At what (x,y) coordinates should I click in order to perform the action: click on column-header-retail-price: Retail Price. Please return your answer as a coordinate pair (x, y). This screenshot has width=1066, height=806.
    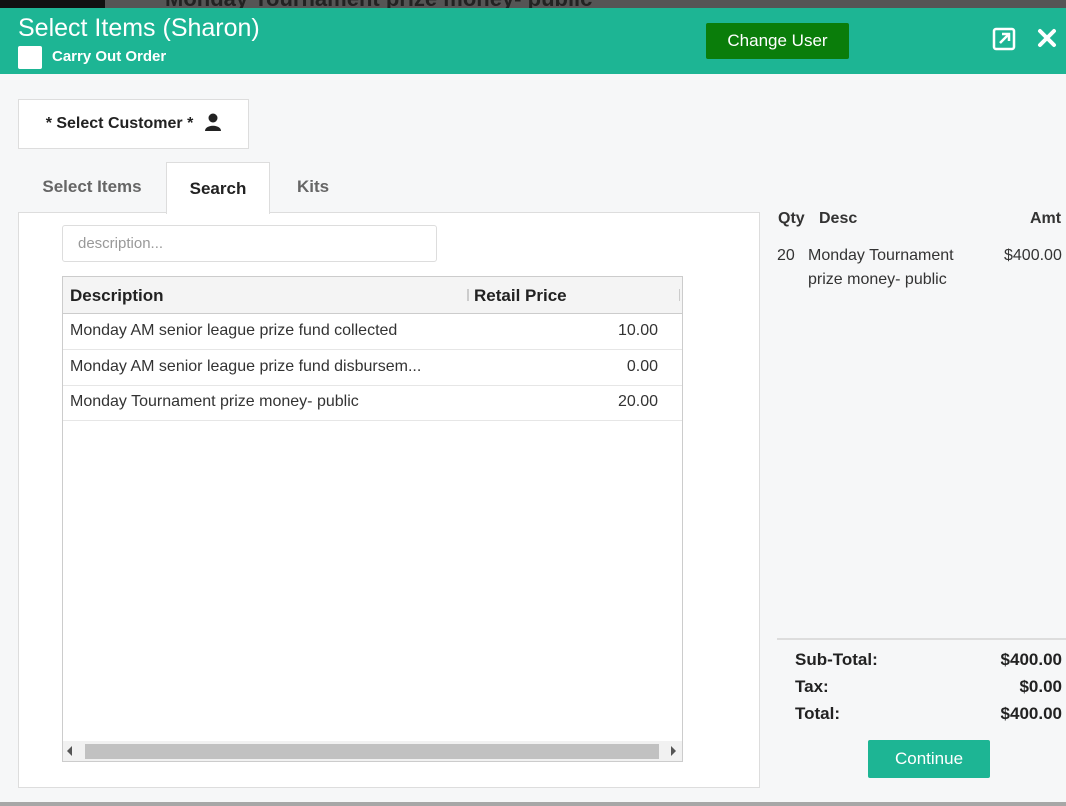
    Looking at the image, I should click on (520, 296).